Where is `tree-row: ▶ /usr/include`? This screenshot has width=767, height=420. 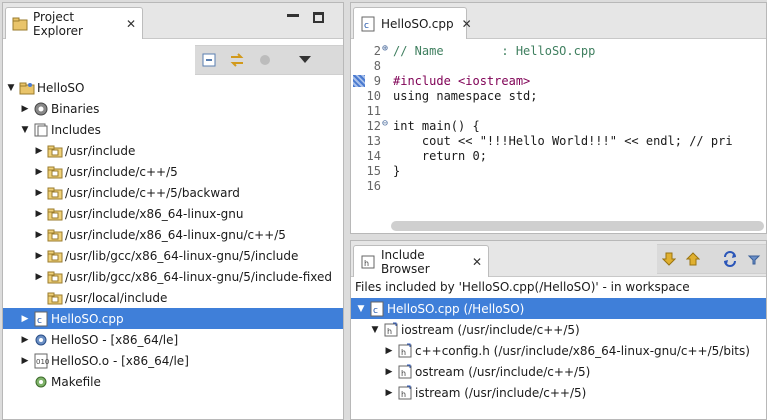 tree-row: ▶ /usr/include is located at coordinates (173, 150).